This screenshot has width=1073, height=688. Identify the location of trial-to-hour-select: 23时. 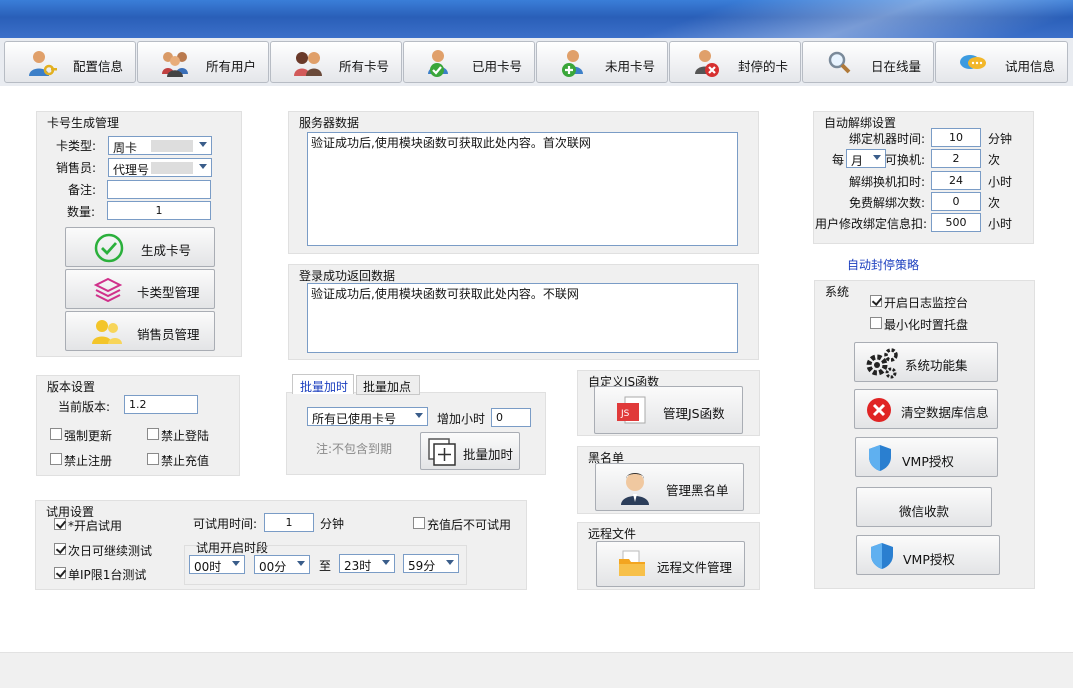
(367, 563).